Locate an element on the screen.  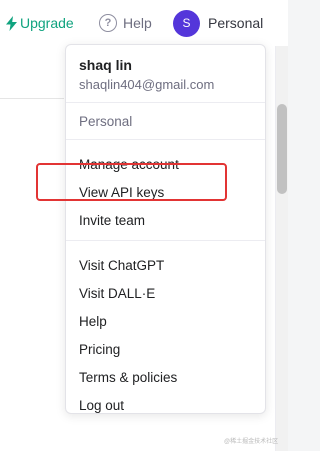
menu-item-log-out: Log out is located at coordinates (165, 402).